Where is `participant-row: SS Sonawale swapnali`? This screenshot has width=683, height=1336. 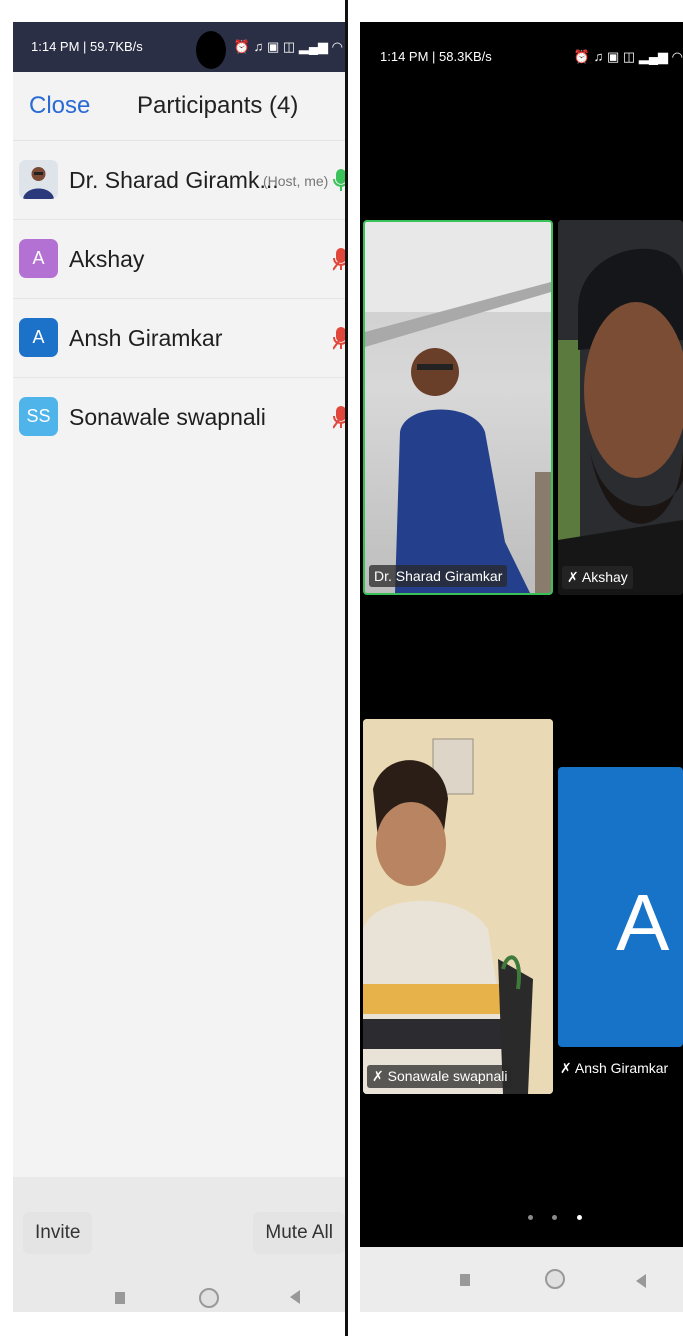 participant-row: SS Sonawale swapnali is located at coordinates (179, 416).